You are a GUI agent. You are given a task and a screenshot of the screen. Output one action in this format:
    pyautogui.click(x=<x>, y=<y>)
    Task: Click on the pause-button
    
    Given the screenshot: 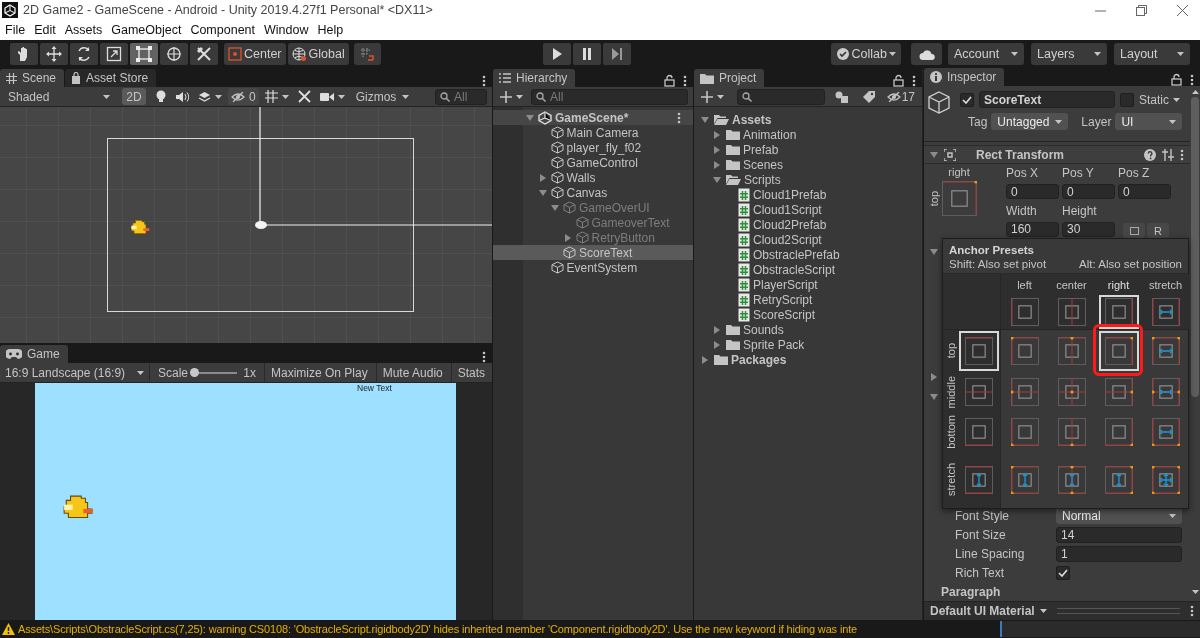 What is the action you would take?
    pyautogui.click(x=586, y=54)
    